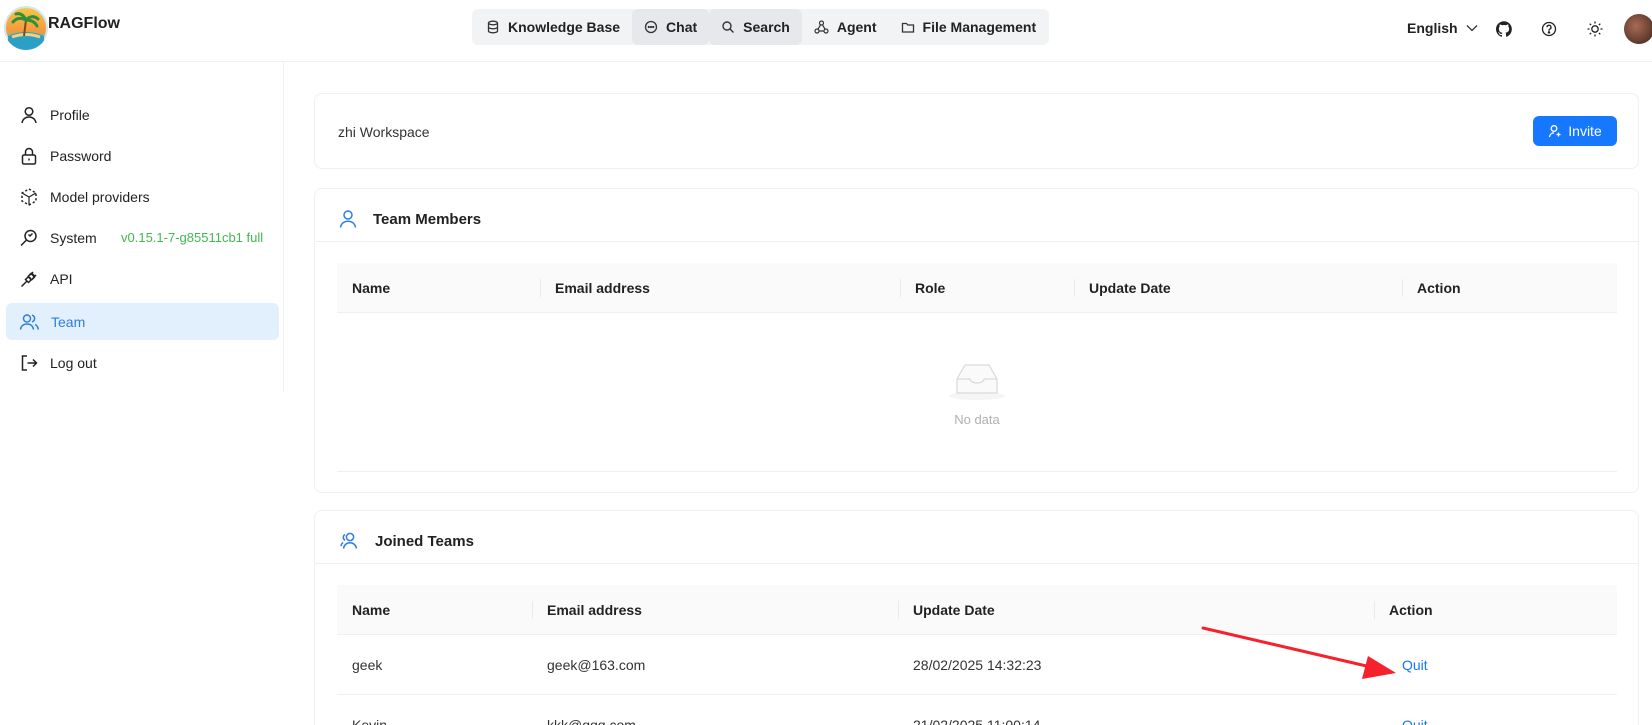 Image resolution: width=1652 pixels, height=725 pixels. Describe the element at coordinates (73, 237) in the screenshot. I see `sidebar-item-label: System` at that location.